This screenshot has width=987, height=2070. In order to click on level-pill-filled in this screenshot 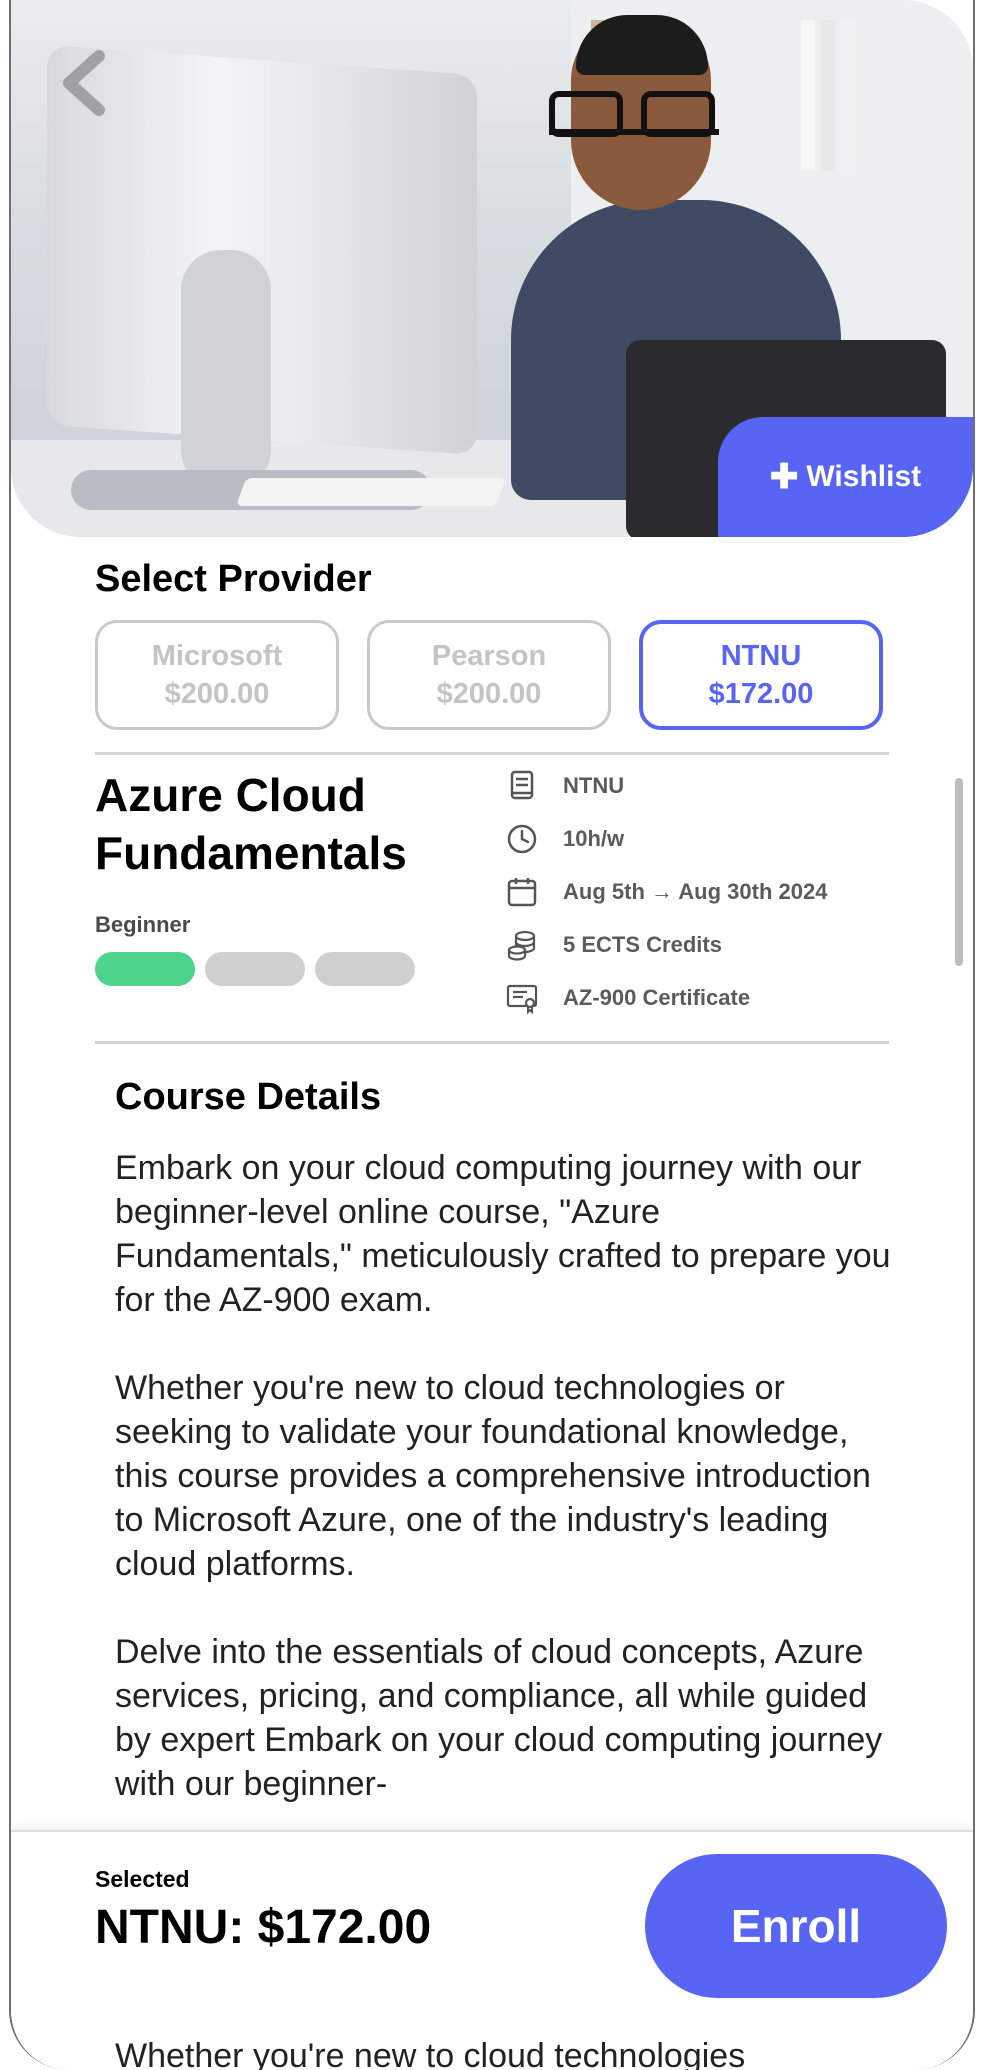, I will do `click(145, 969)`.